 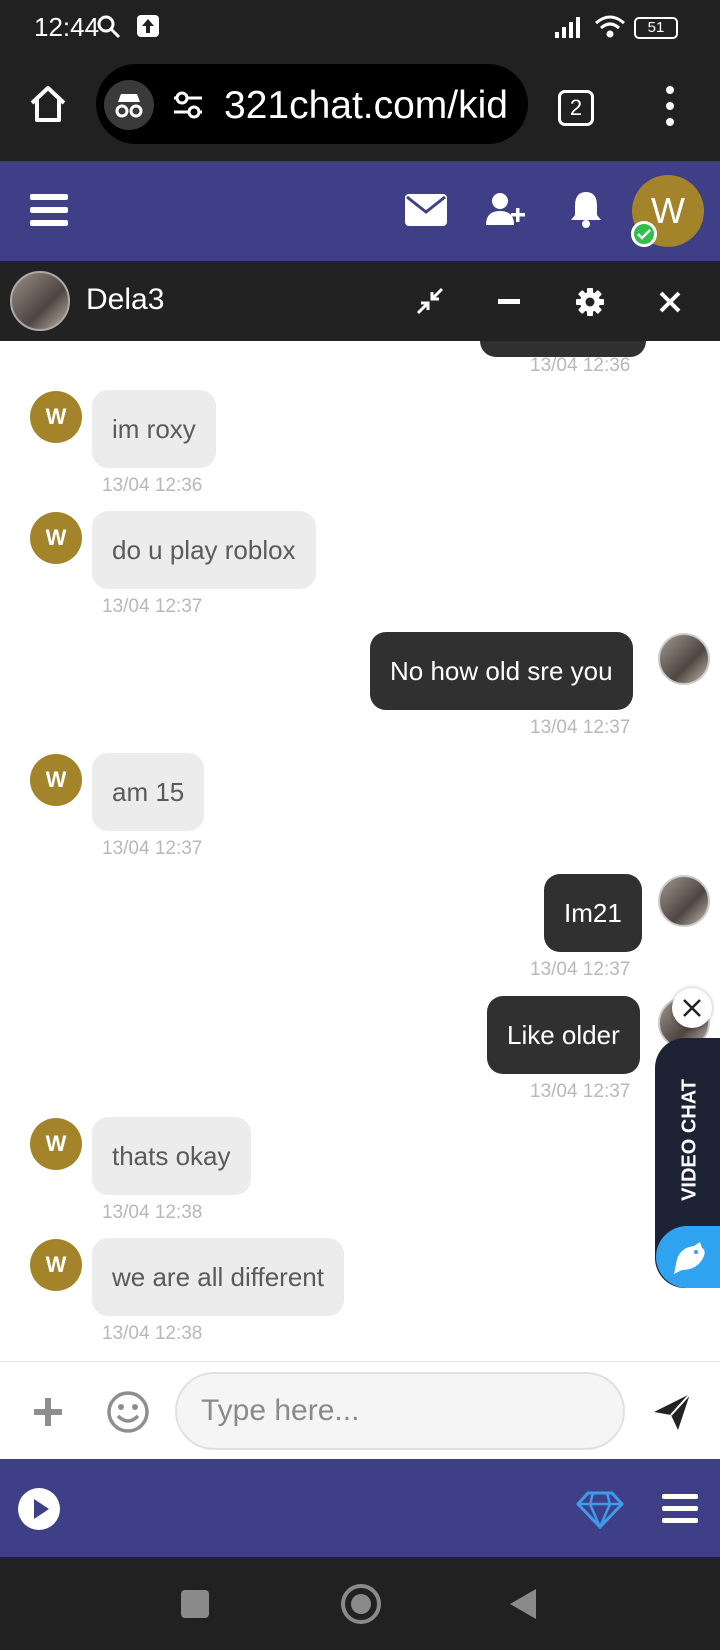 What do you see at coordinates (692, 1008) in the screenshot?
I see `video-widget-close-icon` at bounding box center [692, 1008].